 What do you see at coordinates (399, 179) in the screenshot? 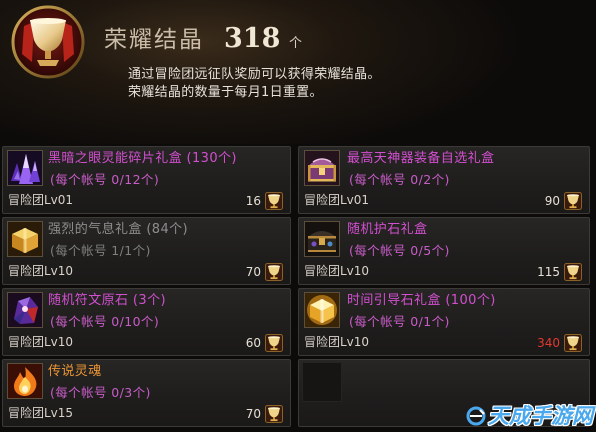
I see `item-purchase-limit: (每个帐号 0/2个)` at bounding box center [399, 179].